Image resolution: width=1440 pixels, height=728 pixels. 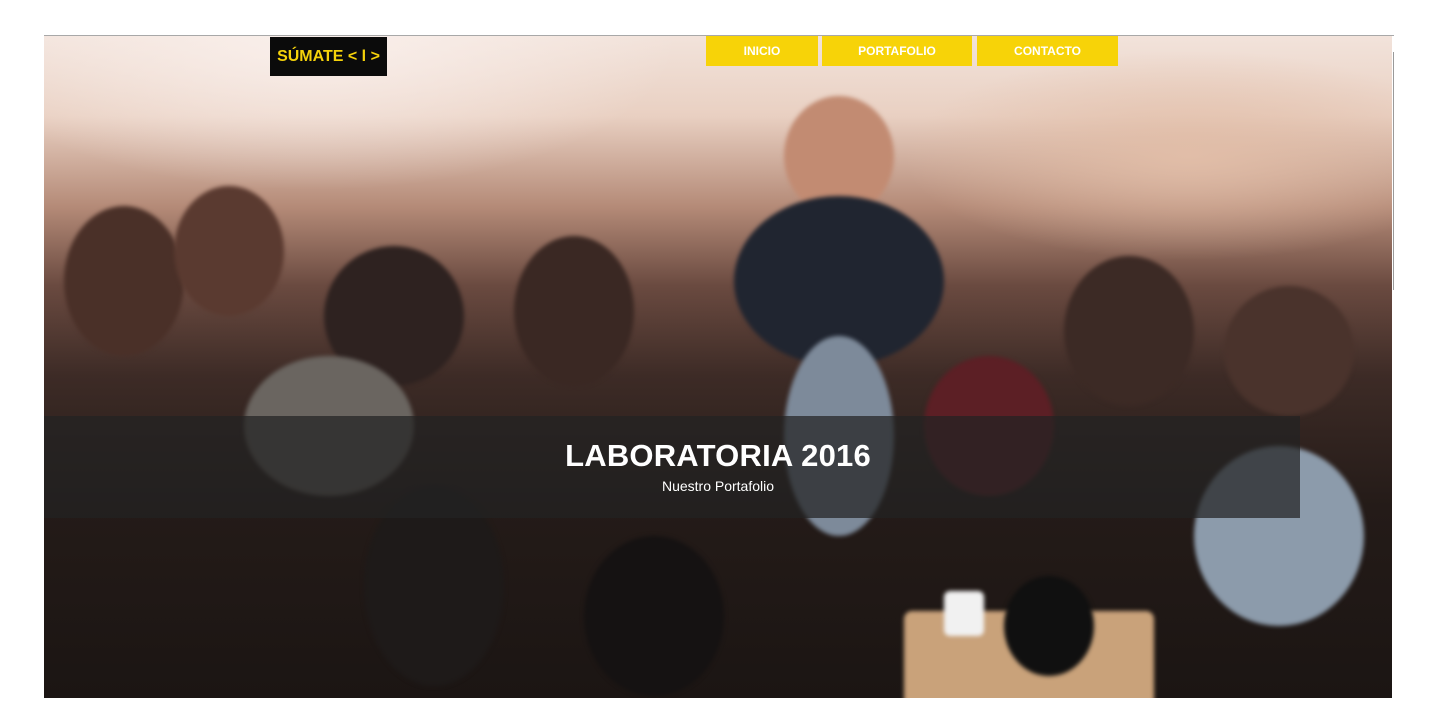 I want to click on hero-subtitle: Nuestro Portafolio, so click(x=718, y=486).